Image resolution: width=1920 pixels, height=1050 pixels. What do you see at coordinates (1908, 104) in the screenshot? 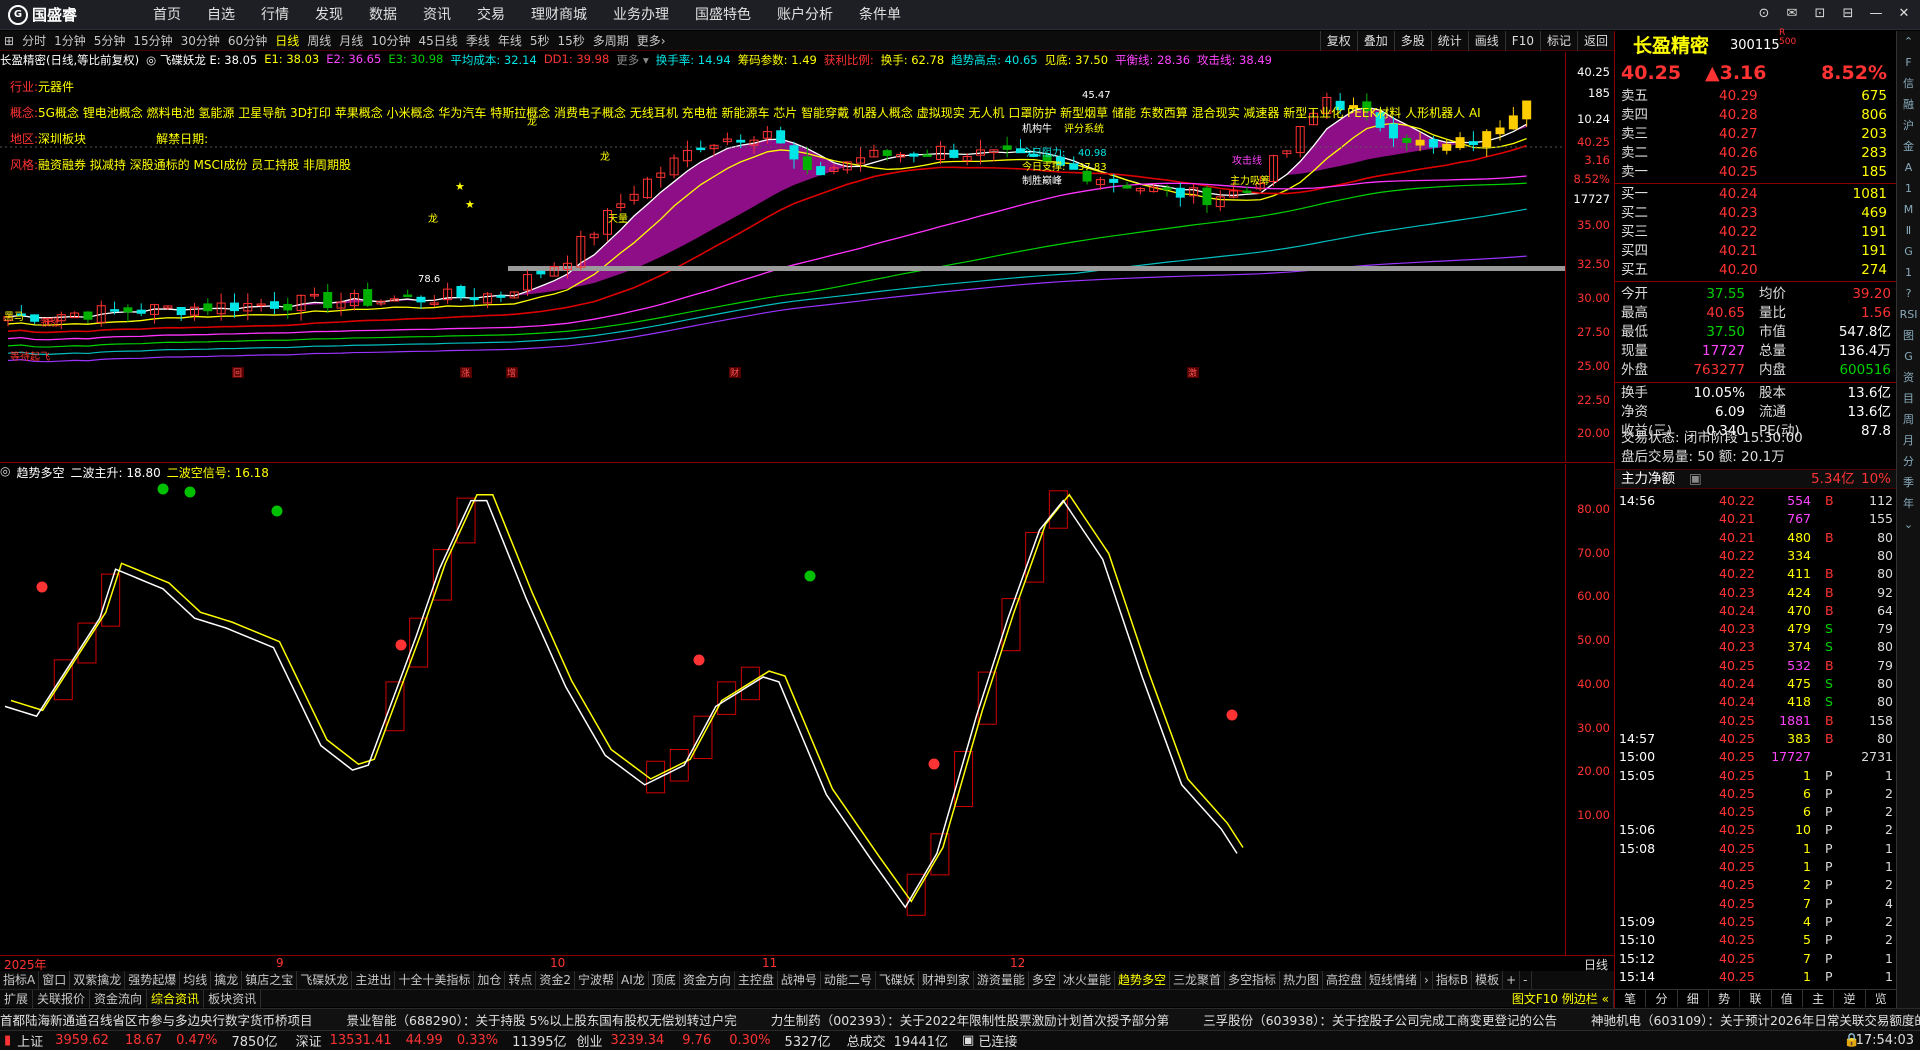
I see `sidebar-button: 融` at bounding box center [1908, 104].